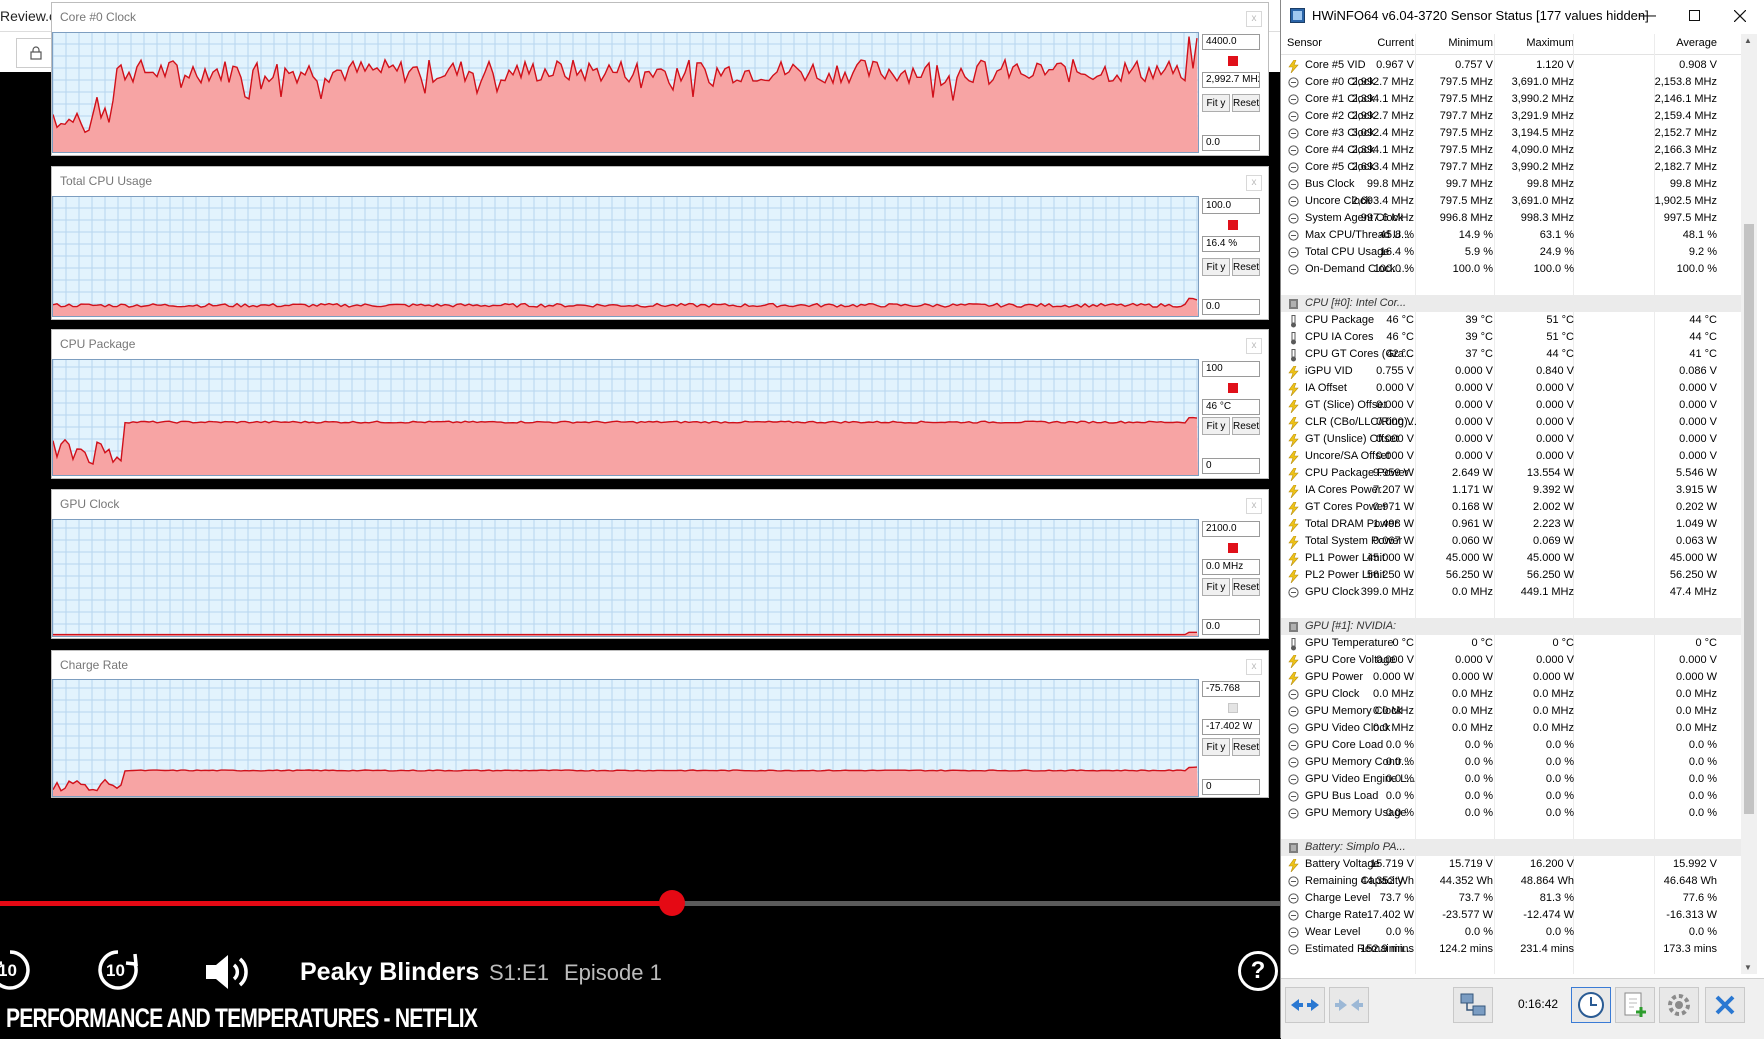  I want to click on scrollbar-thumb, so click(1749, 519).